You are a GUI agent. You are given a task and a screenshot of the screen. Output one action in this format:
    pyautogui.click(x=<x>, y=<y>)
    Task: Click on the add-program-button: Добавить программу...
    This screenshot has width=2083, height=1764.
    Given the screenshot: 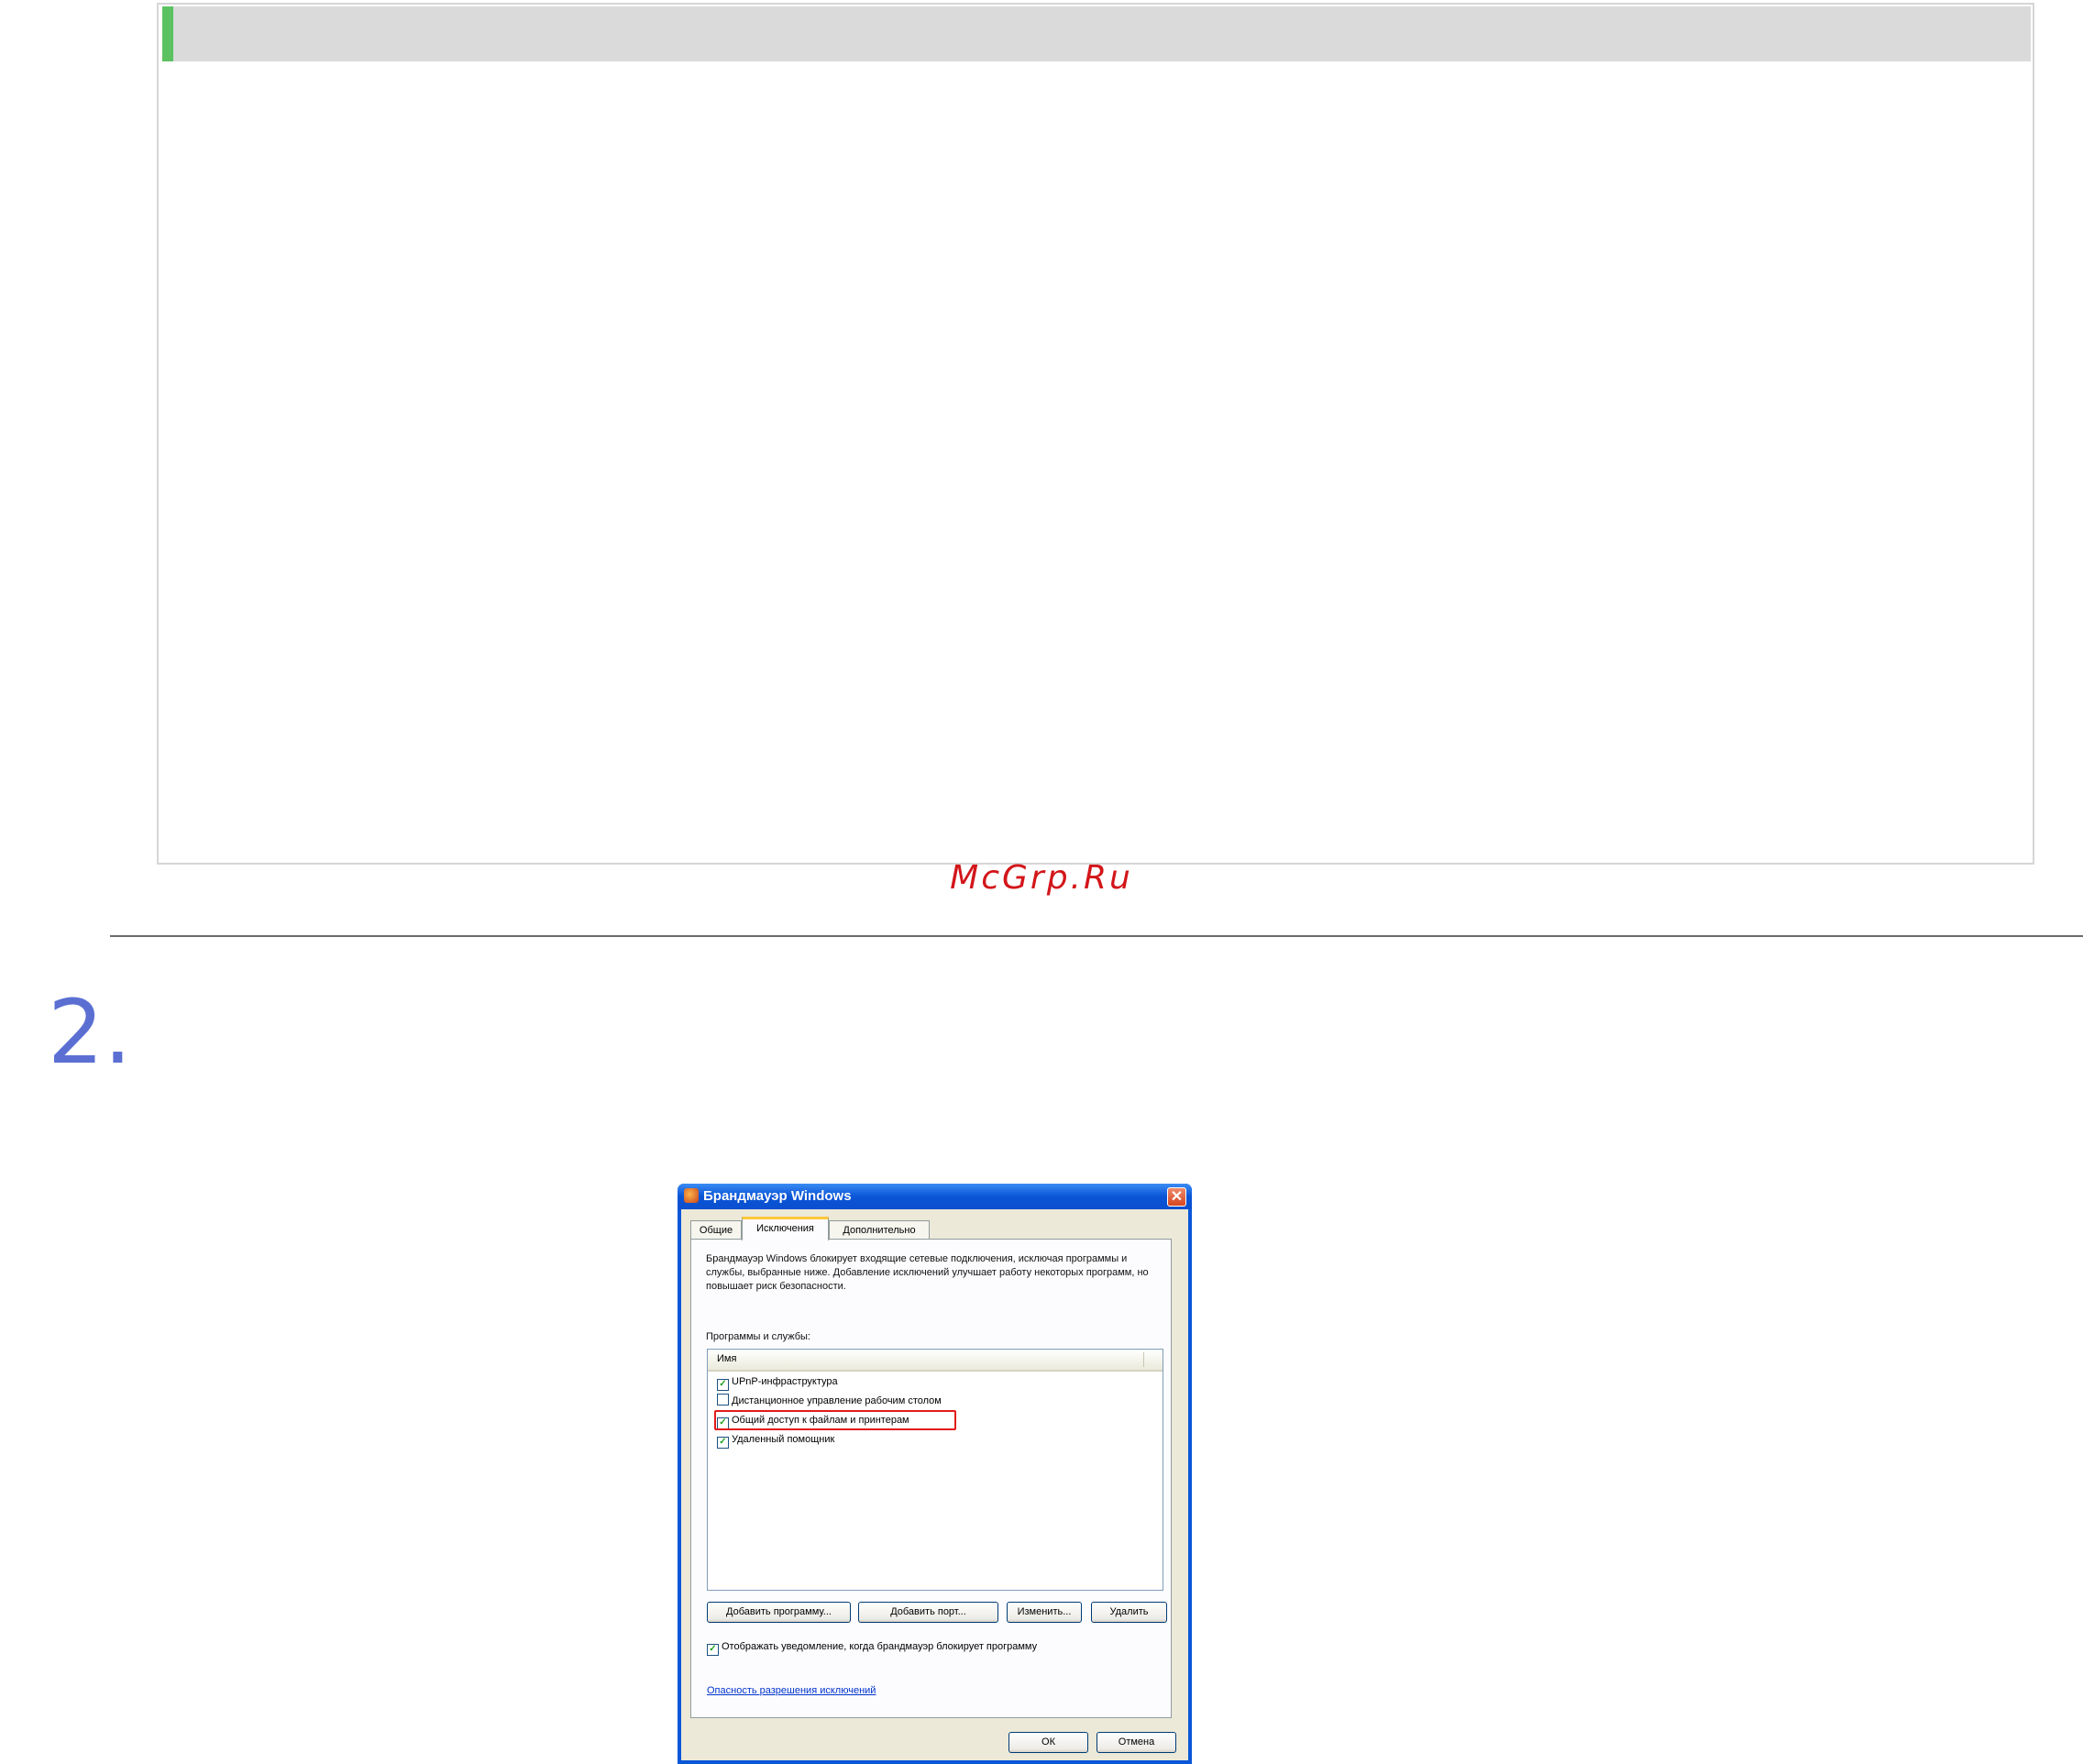 What is the action you would take?
    pyautogui.click(x=779, y=1612)
    